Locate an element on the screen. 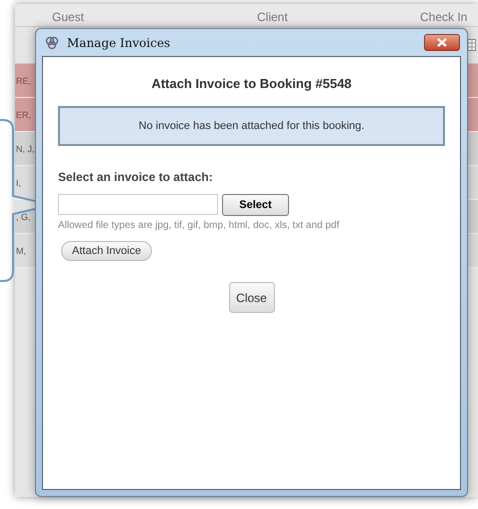 This screenshot has height=509, width=478. column-header: Client is located at coordinates (272, 17).